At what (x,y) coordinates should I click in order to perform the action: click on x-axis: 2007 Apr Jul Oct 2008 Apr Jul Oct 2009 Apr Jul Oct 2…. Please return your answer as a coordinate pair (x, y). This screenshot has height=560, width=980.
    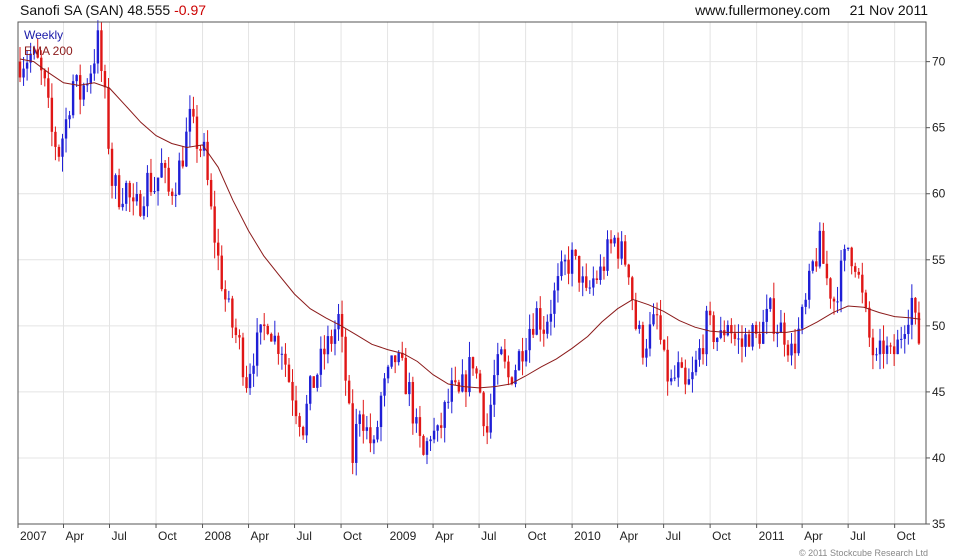
    Looking at the image, I should click on (466, 533).